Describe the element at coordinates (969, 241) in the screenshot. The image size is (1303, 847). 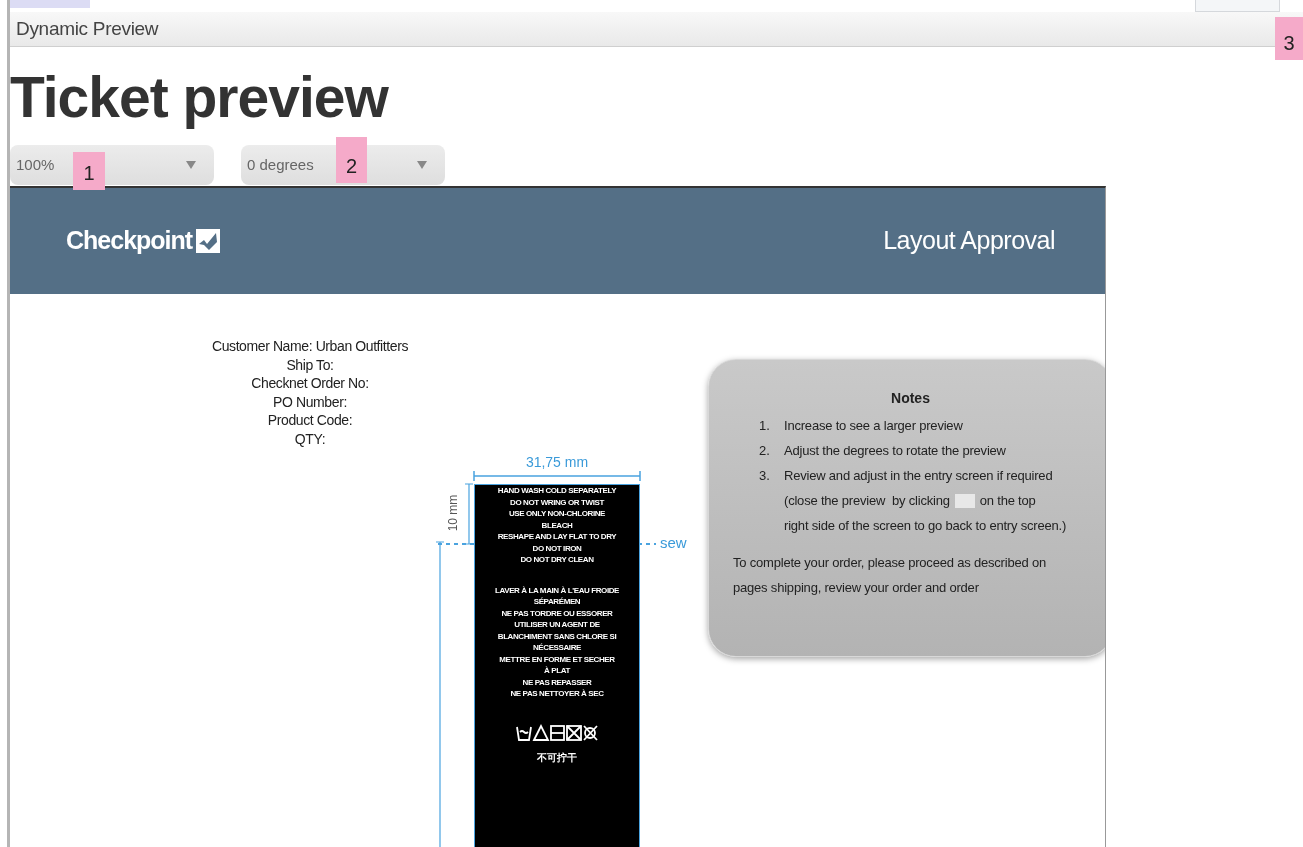
I see `header-title: Layout Approval` at that location.